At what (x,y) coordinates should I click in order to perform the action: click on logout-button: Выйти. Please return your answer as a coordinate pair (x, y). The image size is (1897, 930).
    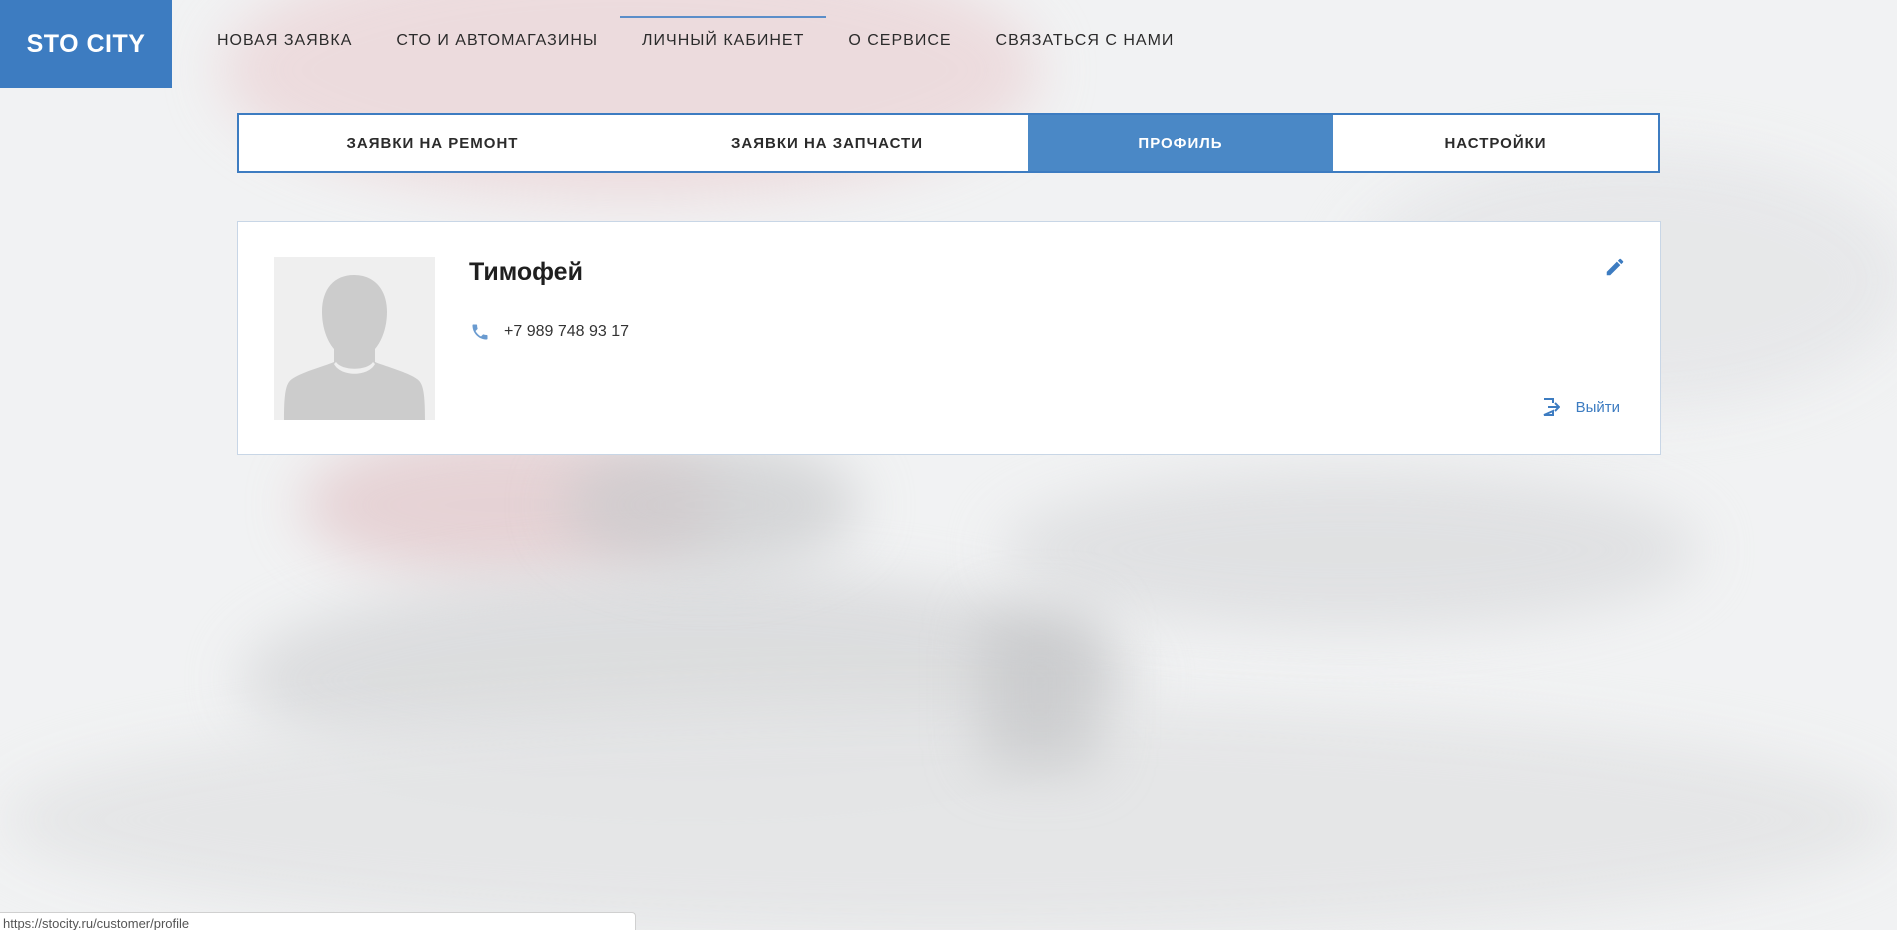
    Looking at the image, I should click on (1581, 407).